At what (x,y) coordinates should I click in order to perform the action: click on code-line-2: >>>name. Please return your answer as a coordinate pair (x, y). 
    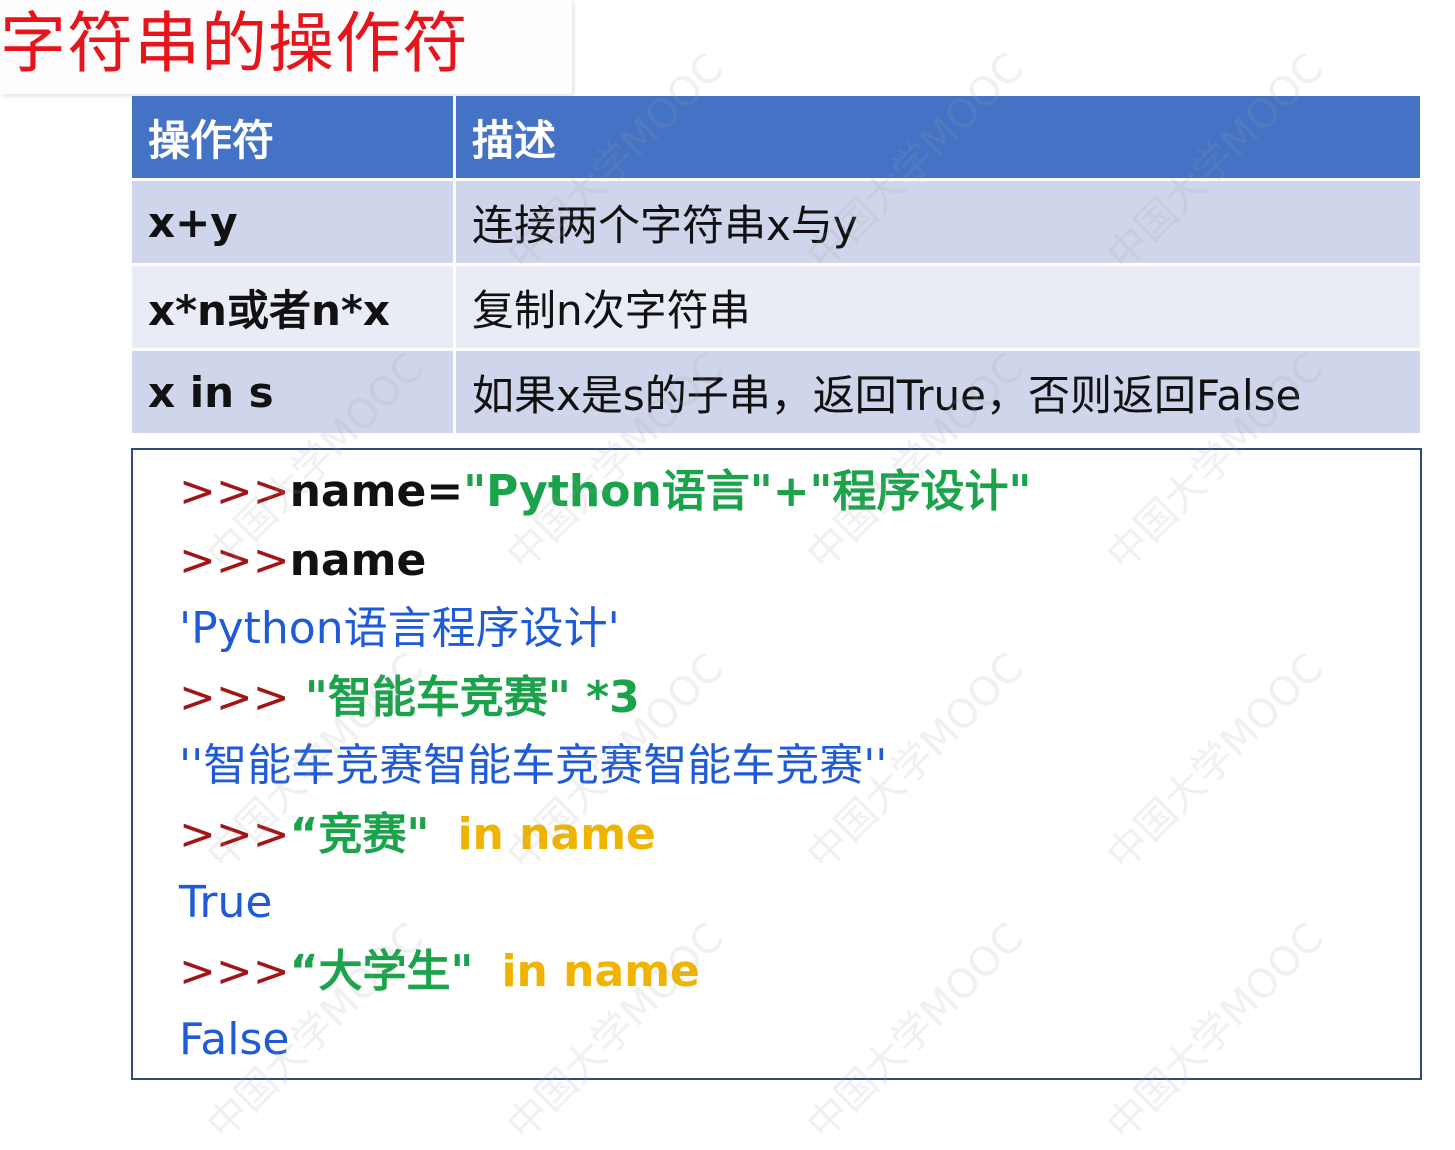
    Looking at the image, I should click on (302, 561).